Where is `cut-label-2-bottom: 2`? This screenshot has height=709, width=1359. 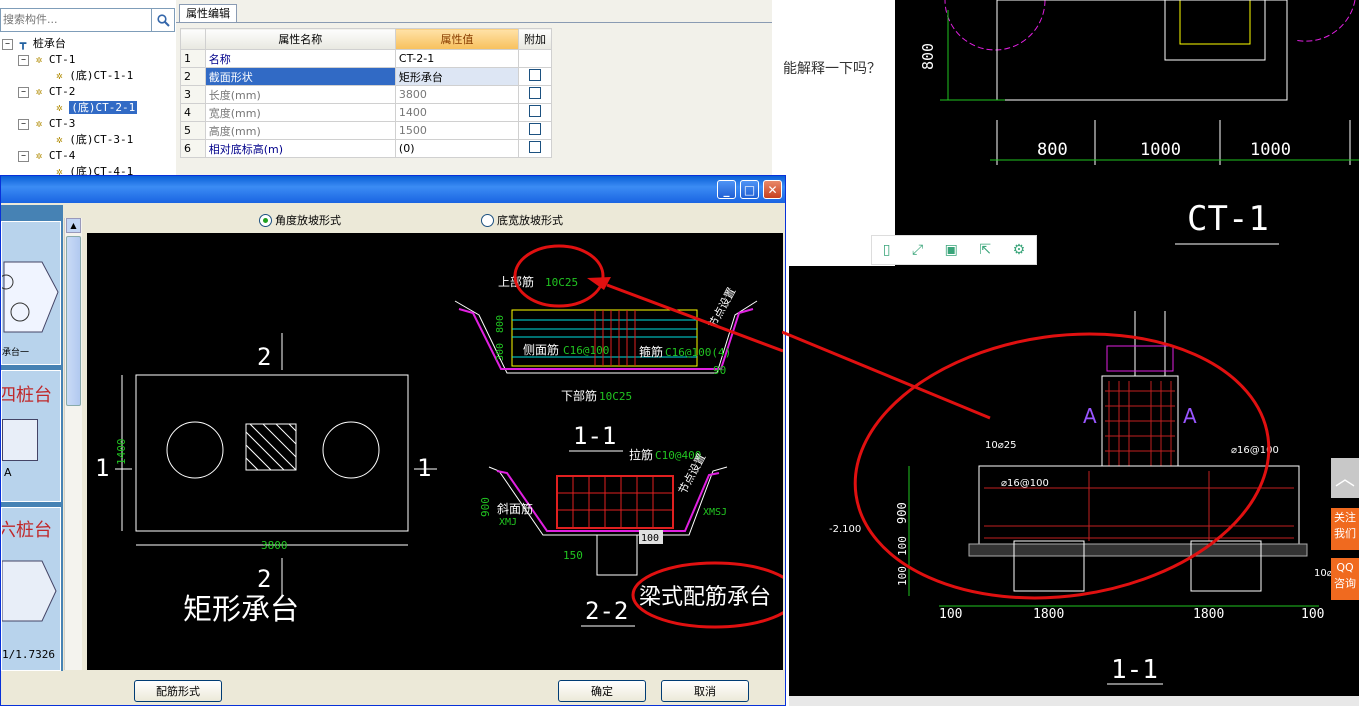
cut-label-2-bottom: 2 is located at coordinates (264, 579).